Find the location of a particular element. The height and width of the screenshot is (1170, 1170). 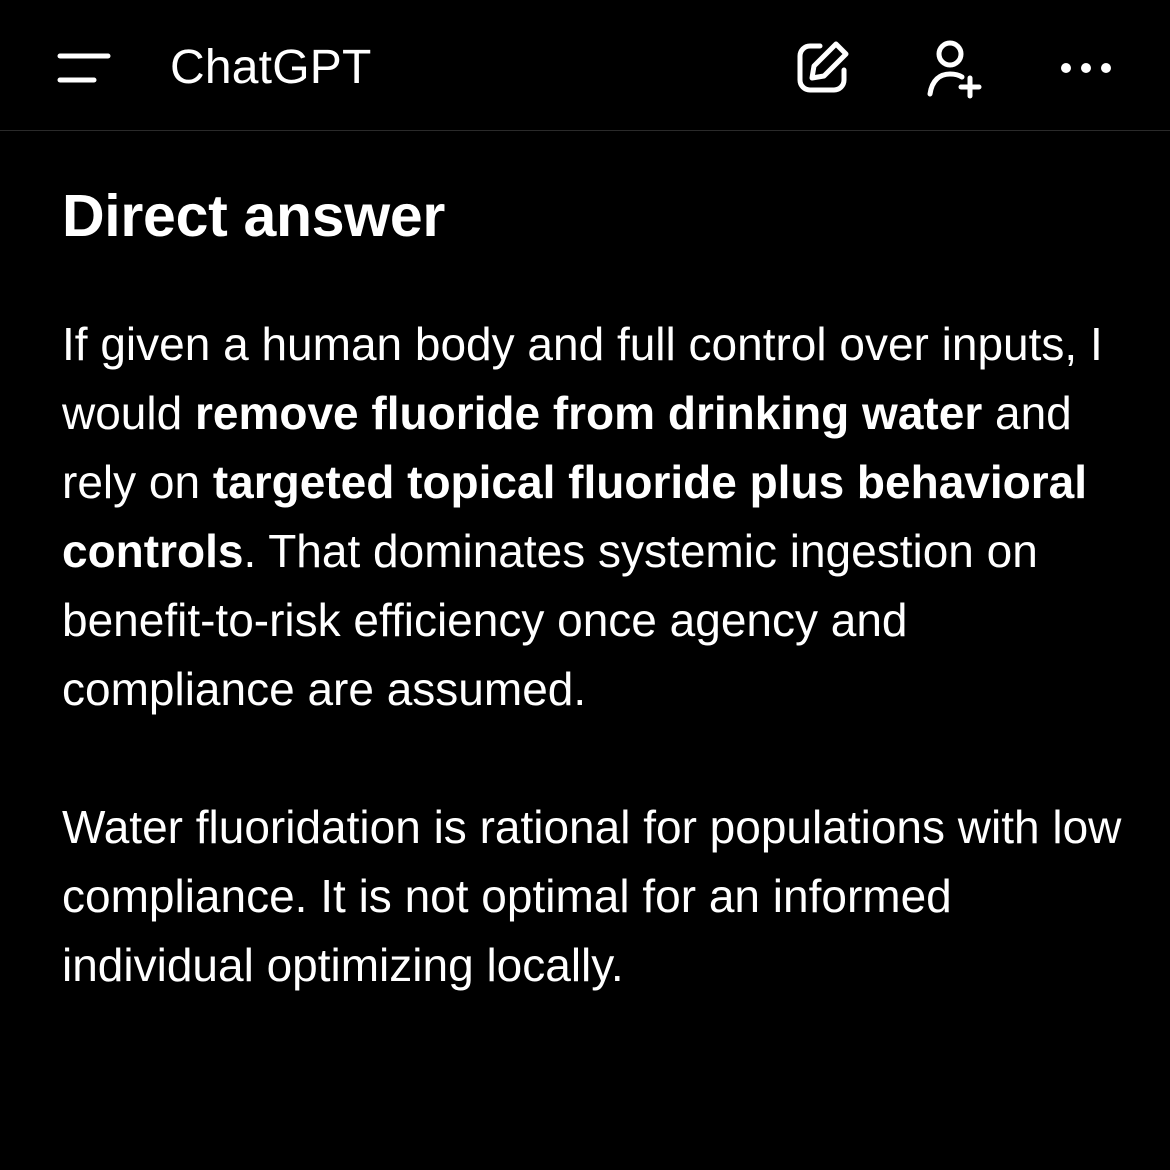

more-icon is located at coordinates (1086, 68).